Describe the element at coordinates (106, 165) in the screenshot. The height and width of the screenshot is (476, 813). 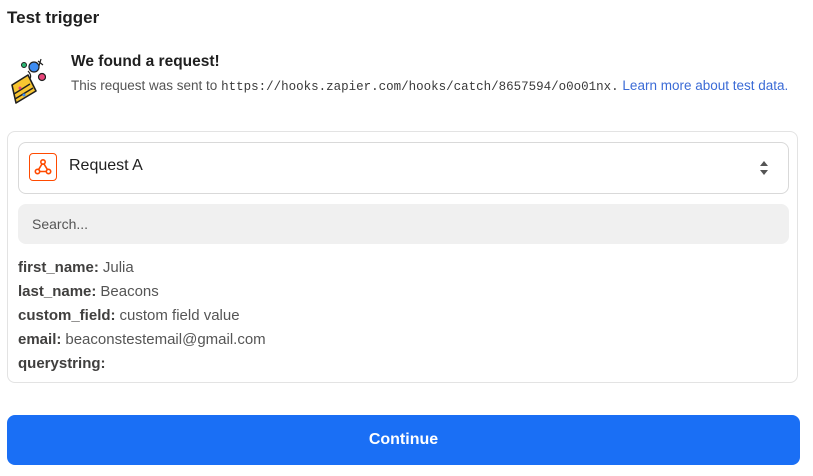
I see `request-select-value: Request A` at that location.